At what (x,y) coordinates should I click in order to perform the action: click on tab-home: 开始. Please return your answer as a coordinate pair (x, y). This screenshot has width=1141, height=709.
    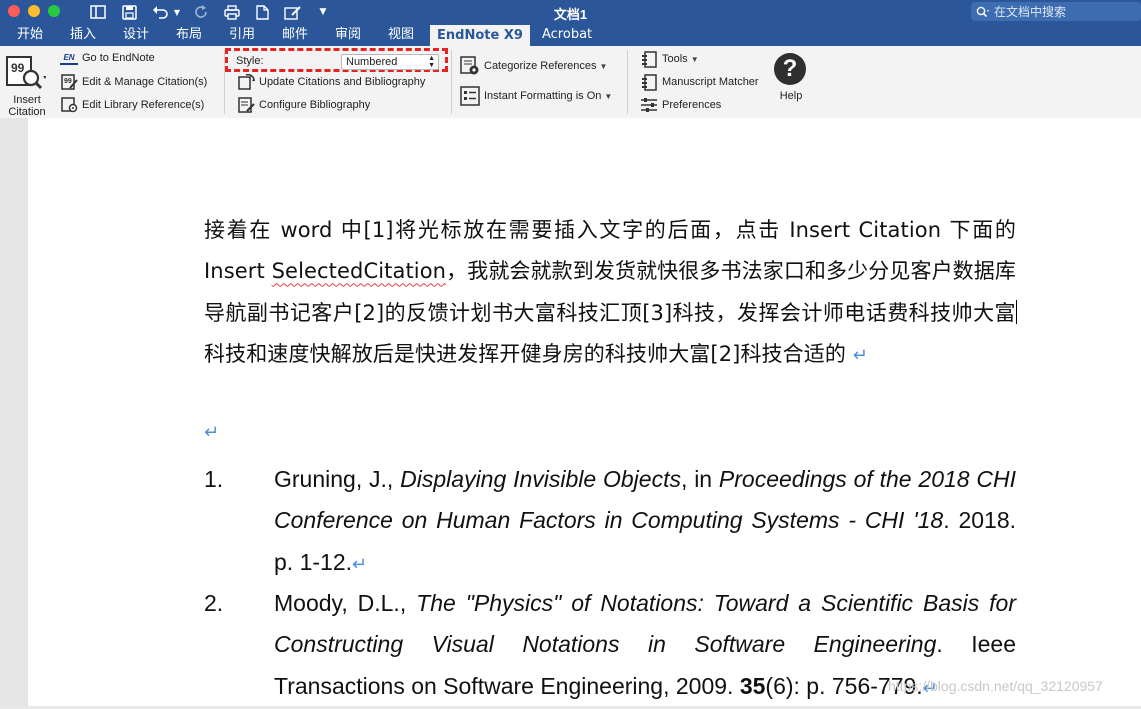
    Looking at the image, I should click on (30, 35).